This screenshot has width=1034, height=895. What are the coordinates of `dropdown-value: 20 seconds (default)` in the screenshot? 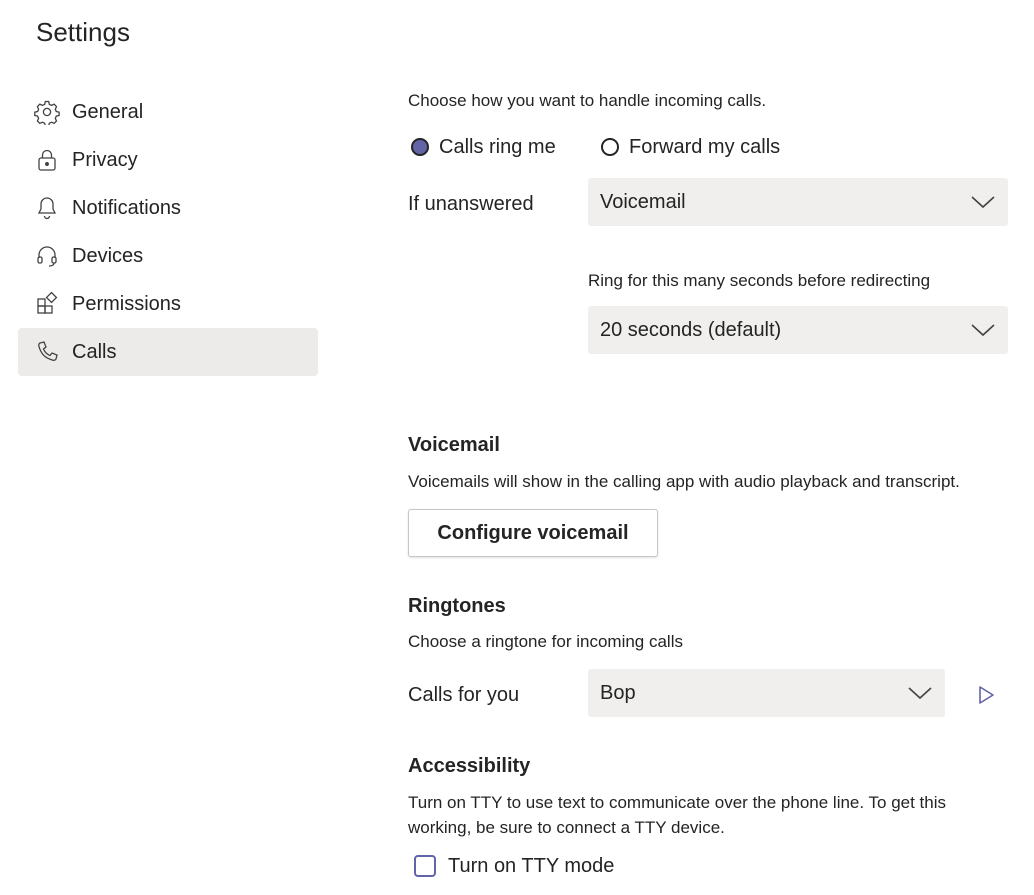 It's located at (691, 330).